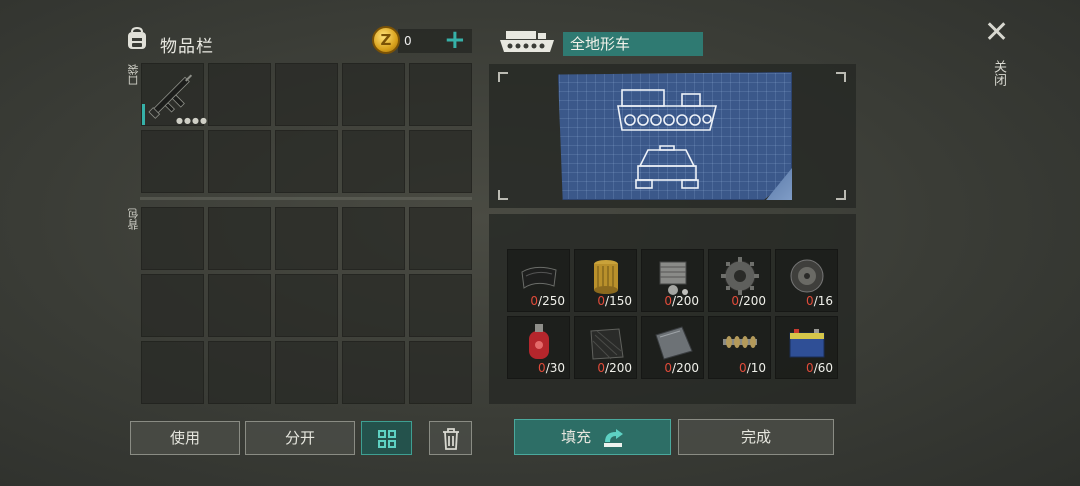  I want to click on metal-plate-icon, so click(674, 343).